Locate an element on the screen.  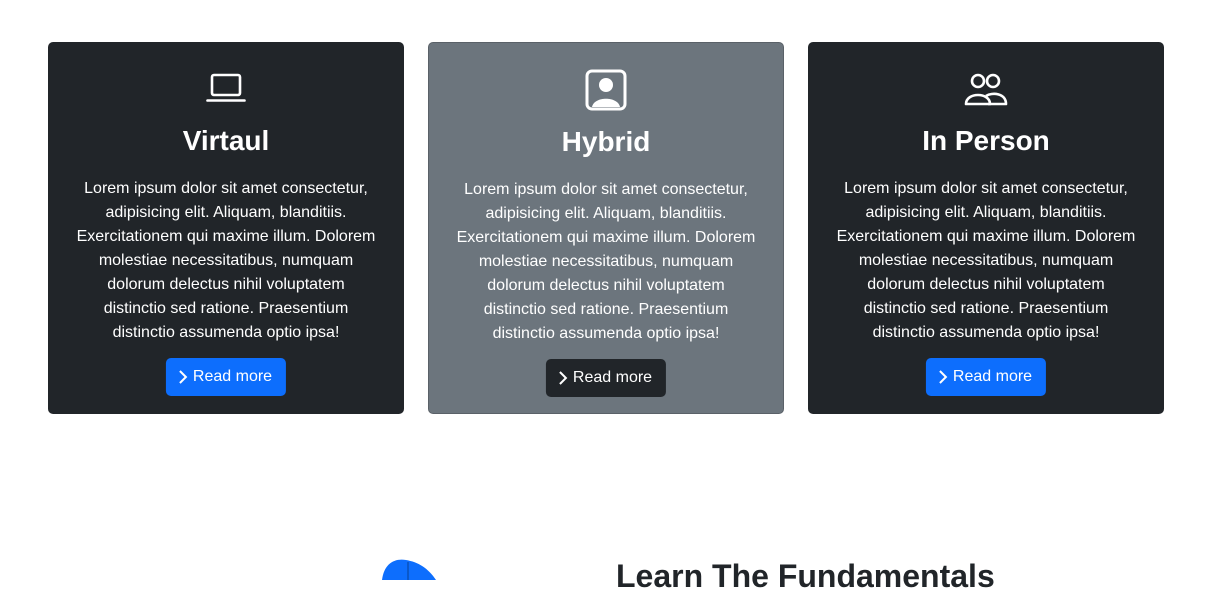
card-title: Virtaul is located at coordinates (226, 140).